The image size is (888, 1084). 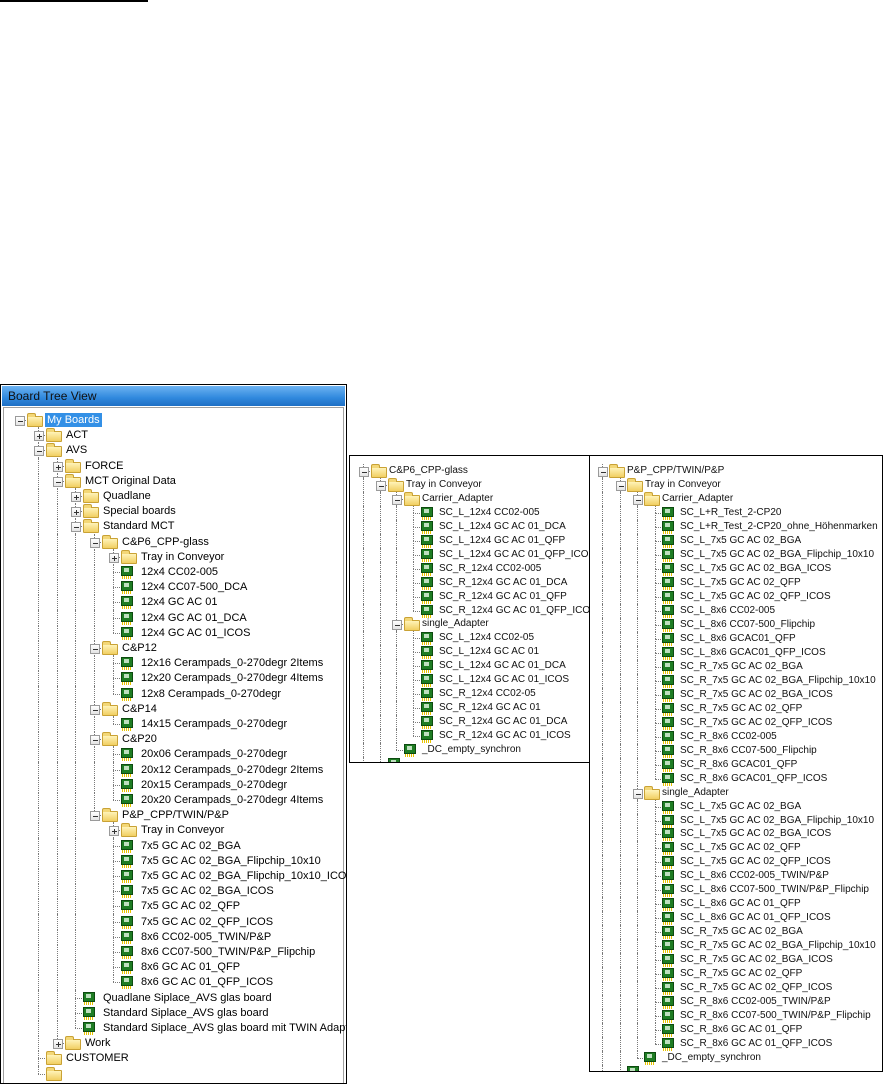 What do you see at coordinates (173, 663) in the screenshot?
I see `tree-board-item: 12x16 Cerampads_0-270degr 2Items` at bounding box center [173, 663].